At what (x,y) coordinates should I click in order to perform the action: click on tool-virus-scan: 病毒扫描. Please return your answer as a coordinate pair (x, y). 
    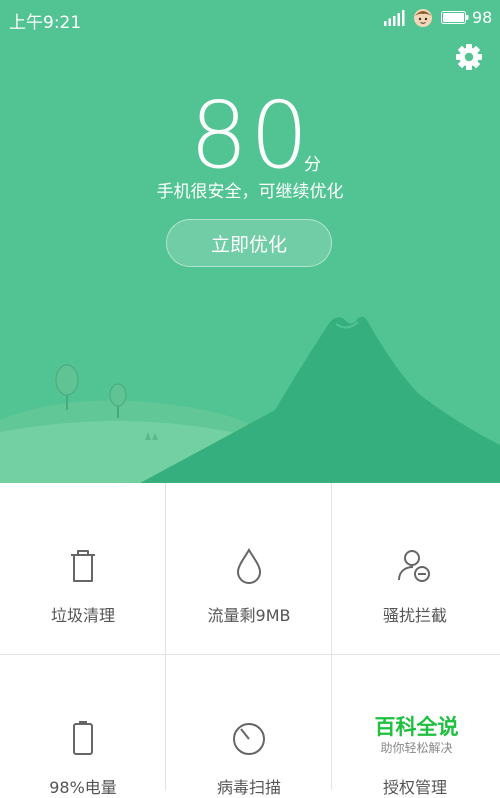
    Looking at the image, I should click on (249, 726).